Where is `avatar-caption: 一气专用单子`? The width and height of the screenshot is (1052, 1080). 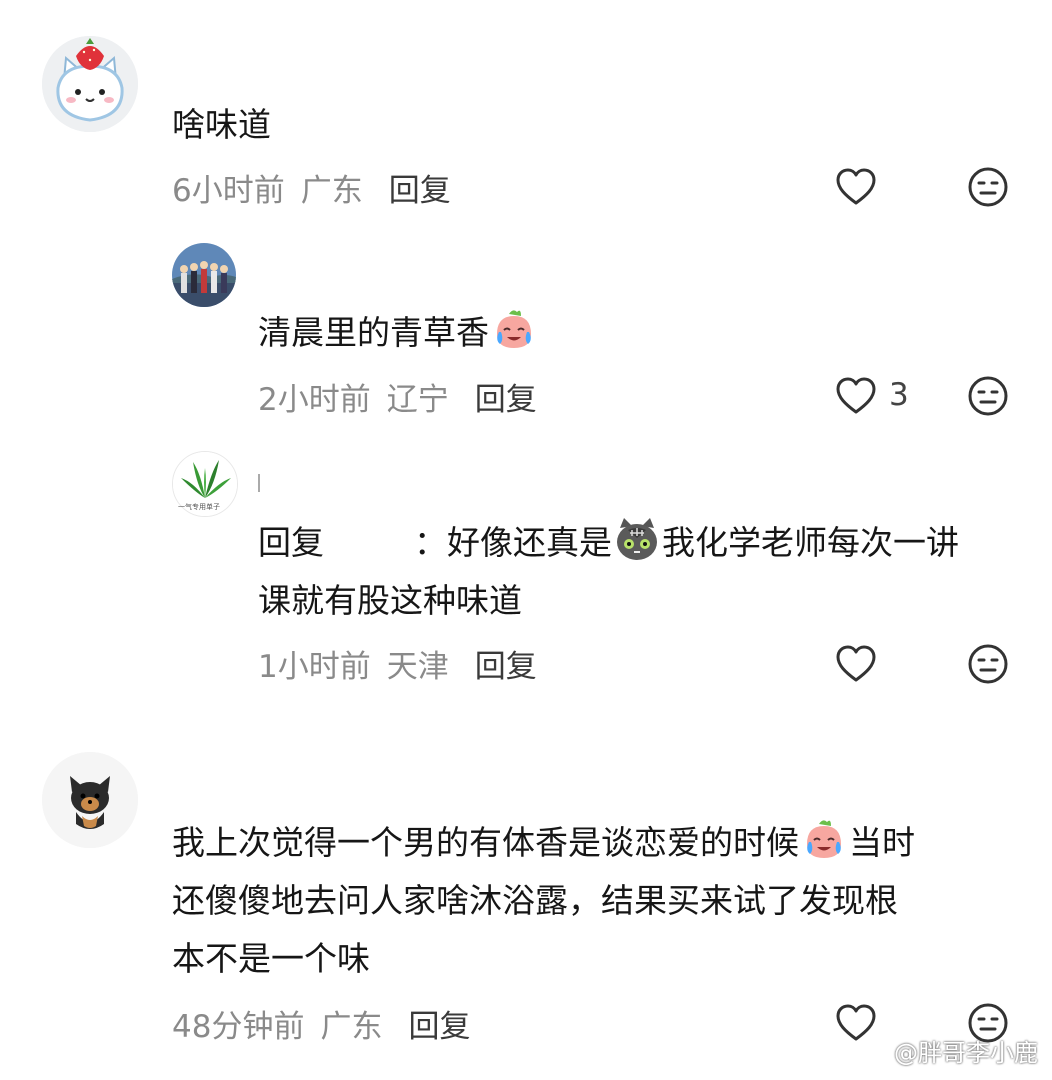
avatar-caption: 一气专用单子 is located at coordinates (199, 507).